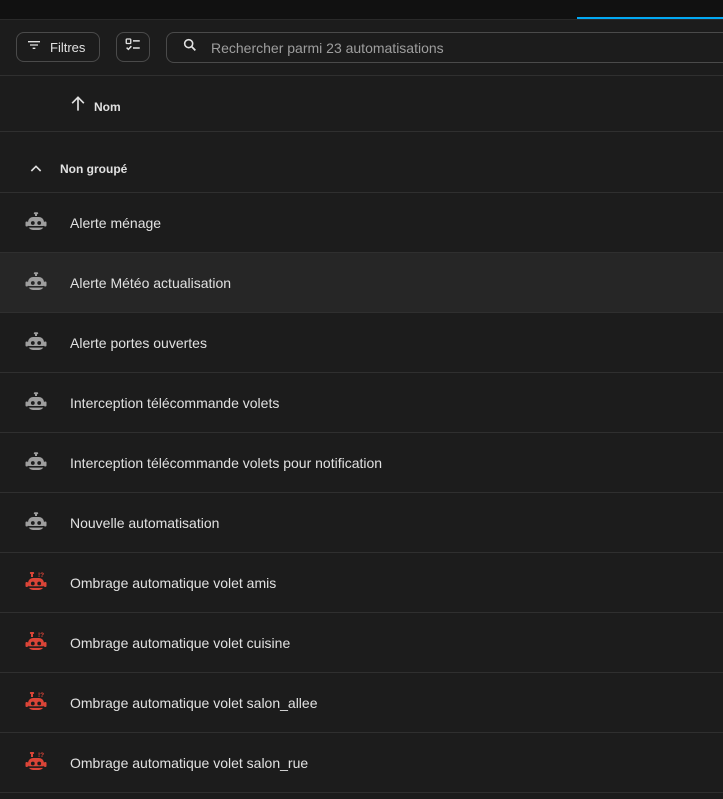 Image resolution: width=723 pixels, height=799 pixels. What do you see at coordinates (173, 583) in the screenshot?
I see `automation-name: Ombrage automatique volet amis` at bounding box center [173, 583].